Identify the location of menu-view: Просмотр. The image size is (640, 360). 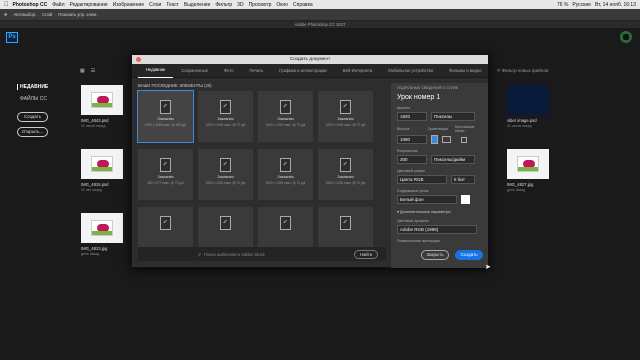
(260, 5).